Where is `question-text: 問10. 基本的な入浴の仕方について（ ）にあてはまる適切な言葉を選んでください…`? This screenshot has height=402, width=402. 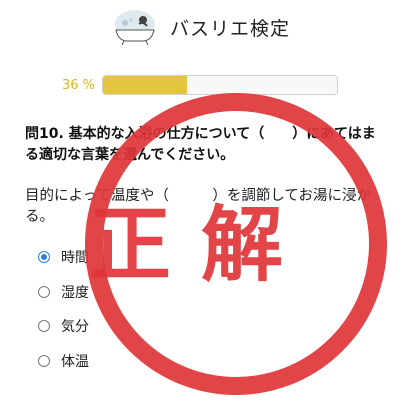 question-text: 問10. 基本的な入浴の仕方について（ ）にあてはまる適切な言葉を選んでください… is located at coordinates (200, 144).